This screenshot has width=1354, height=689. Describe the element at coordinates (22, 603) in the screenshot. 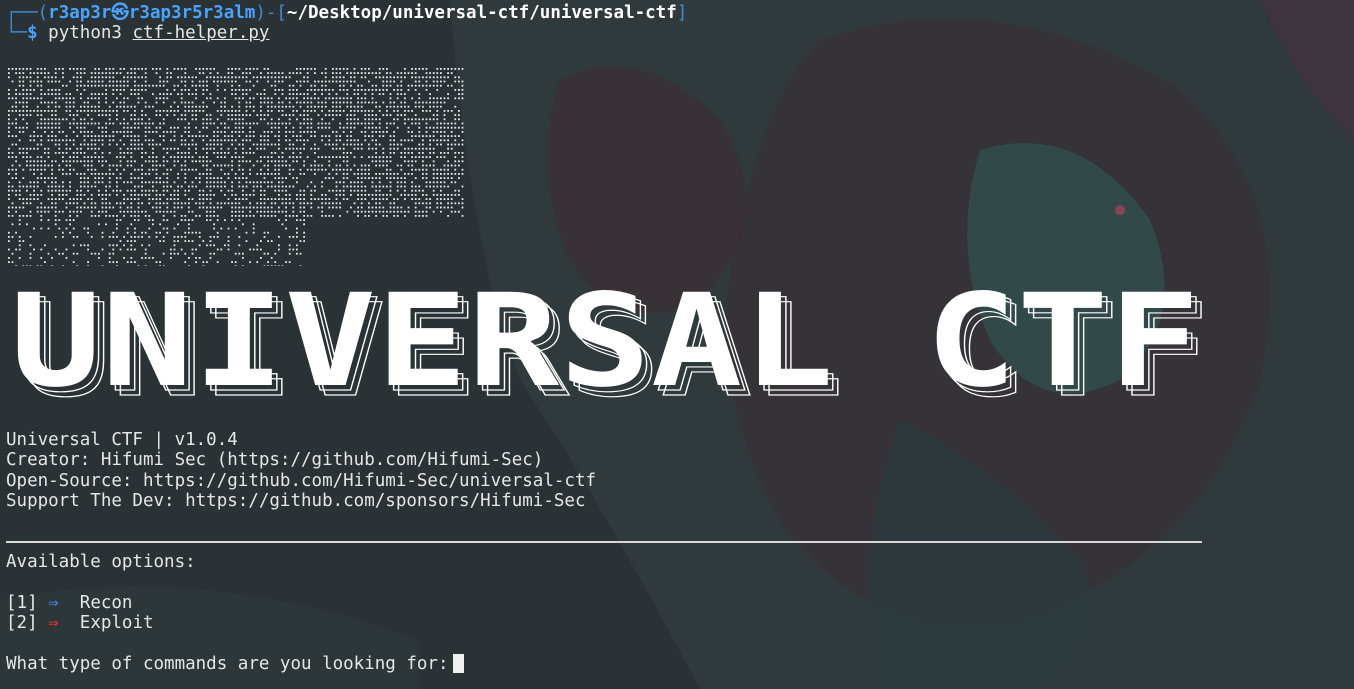

I see `option-key: [1]` at that location.